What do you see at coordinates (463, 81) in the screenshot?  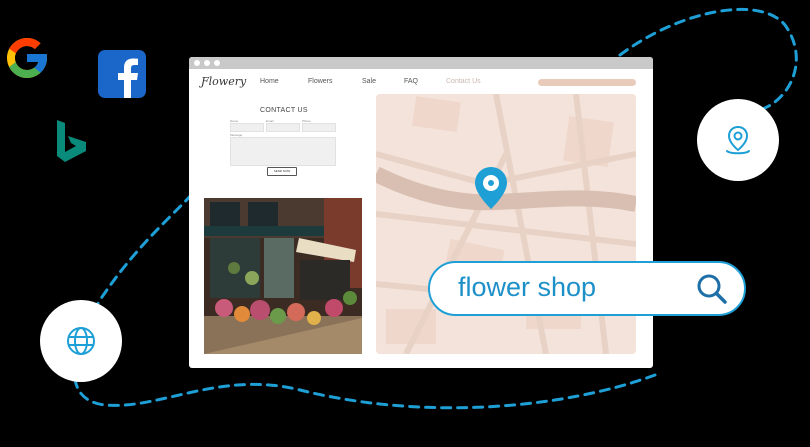 I see `nav-link-contact: Contact Us` at bounding box center [463, 81].